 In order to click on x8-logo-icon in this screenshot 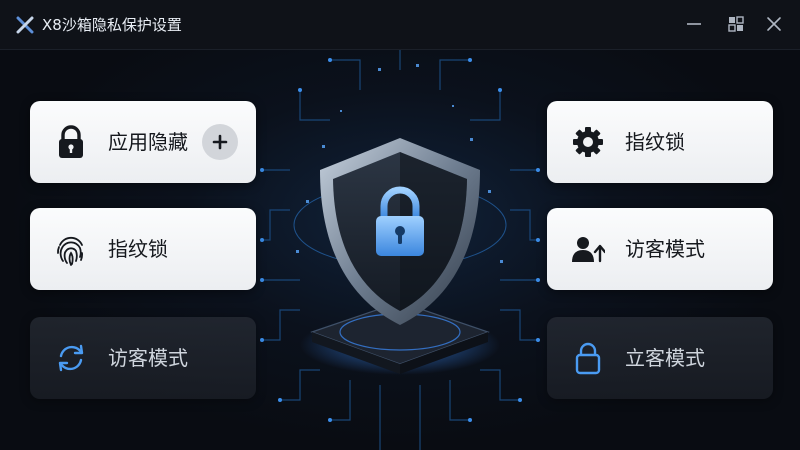, I will do `click(25, 25)`.